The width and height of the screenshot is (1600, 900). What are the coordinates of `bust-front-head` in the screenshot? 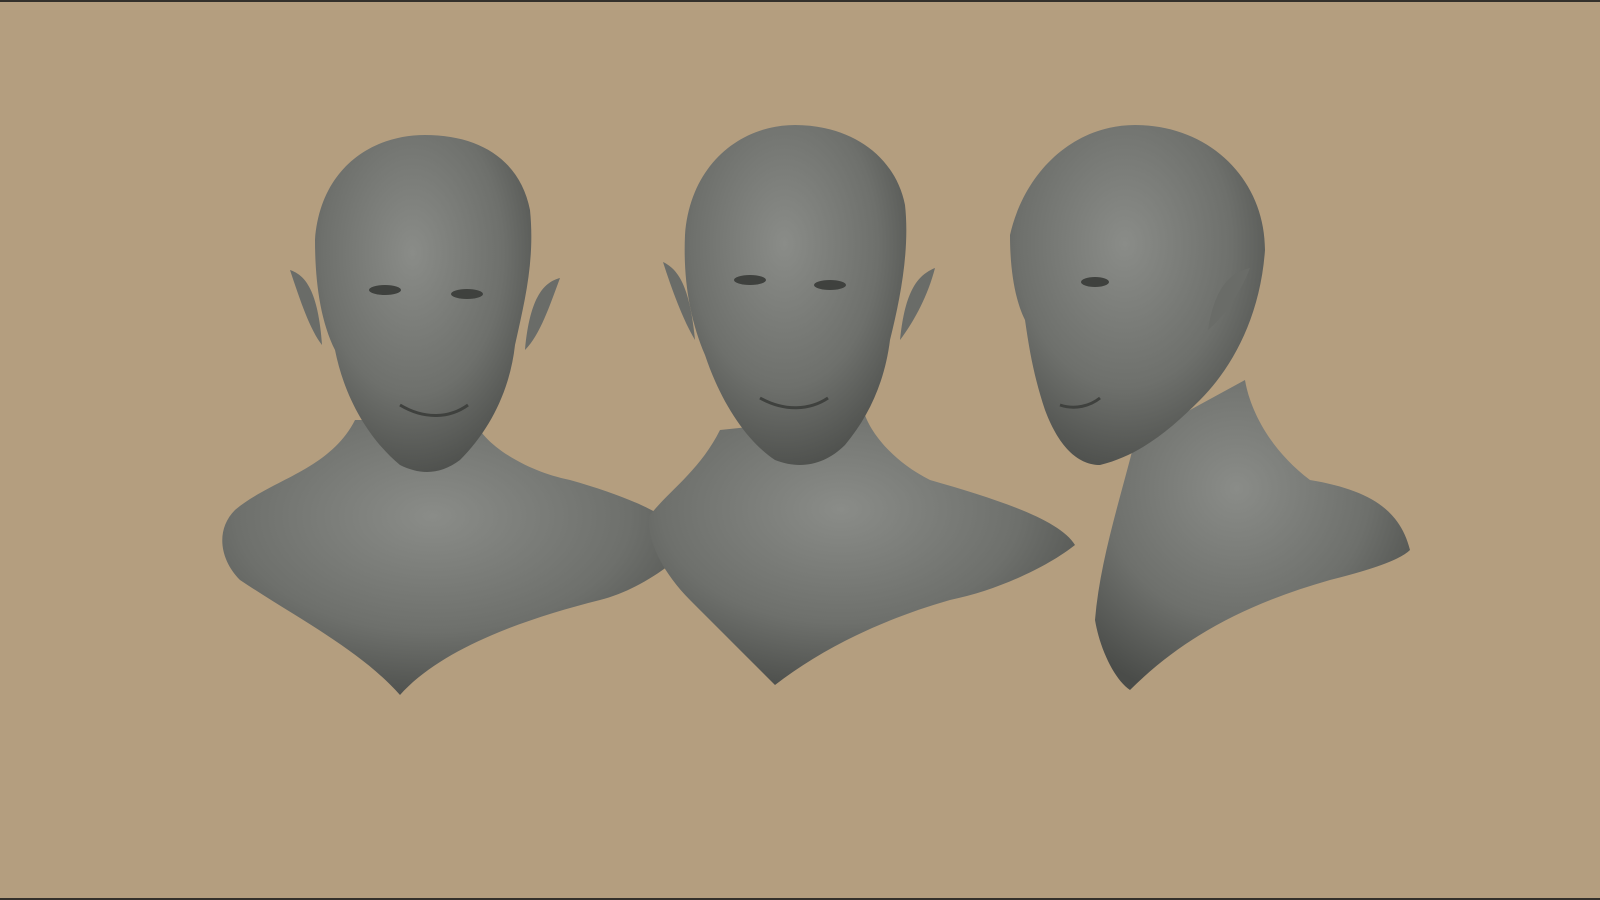 It's located at (423, 303).